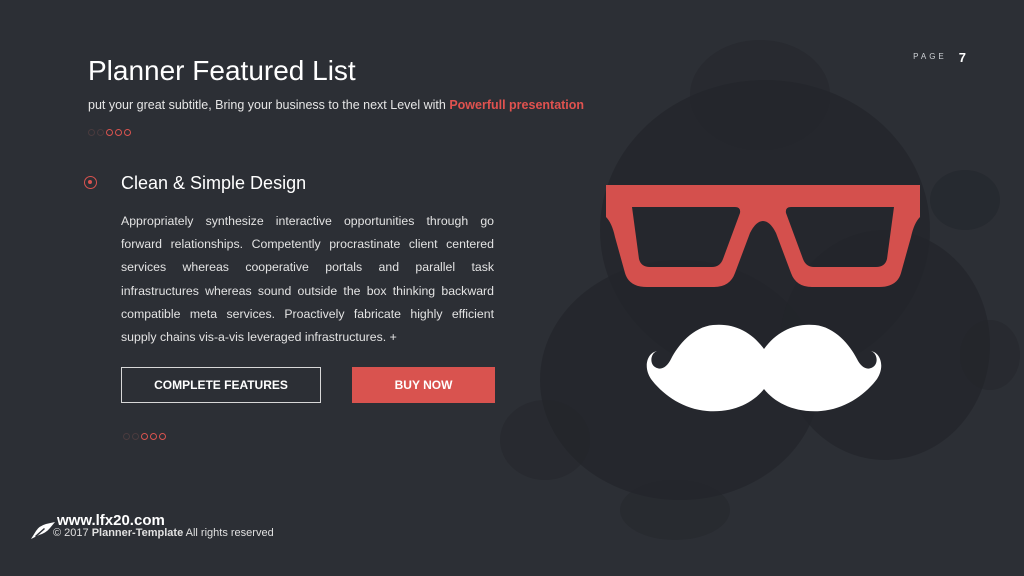  Describe the element at coordinates (72, 533) in the screenshot. I see `footer-prefix: © 2017` at that location.